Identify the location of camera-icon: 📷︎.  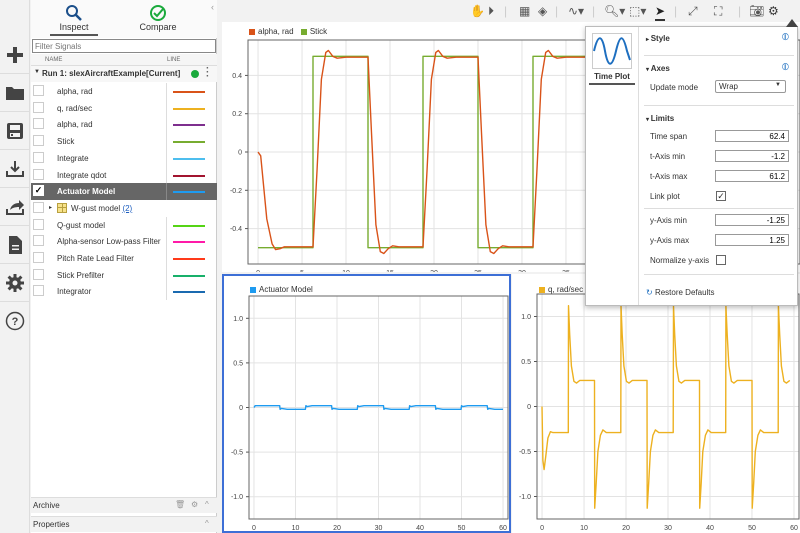
(756, 11).